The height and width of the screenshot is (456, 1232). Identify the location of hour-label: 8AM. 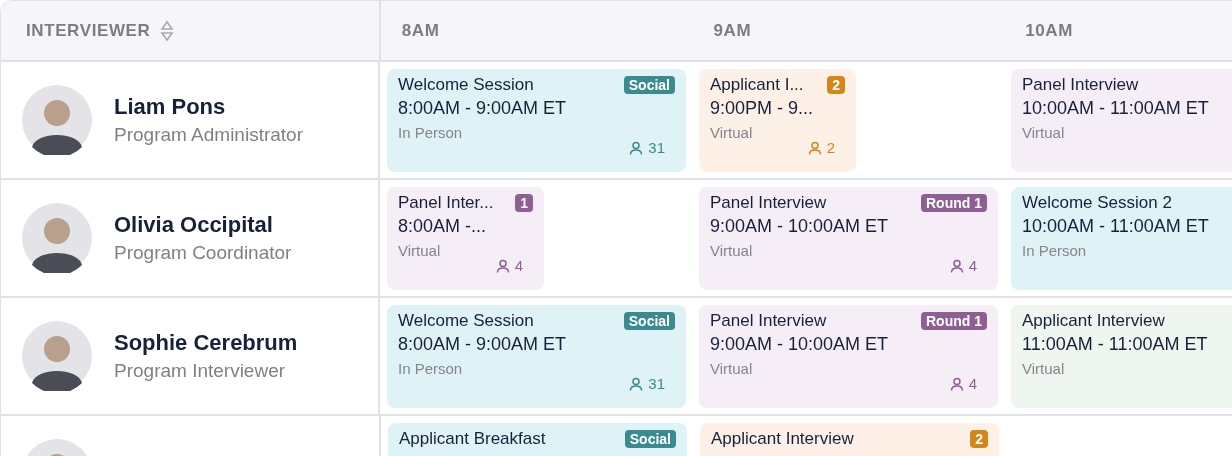
(420, 30).